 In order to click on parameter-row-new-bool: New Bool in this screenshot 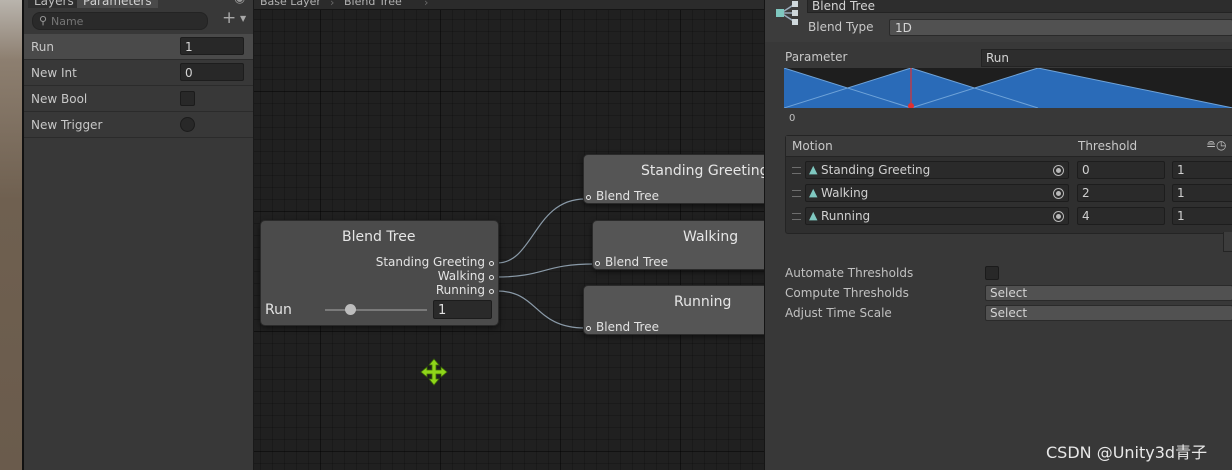, I will do `click(138, 99)`.